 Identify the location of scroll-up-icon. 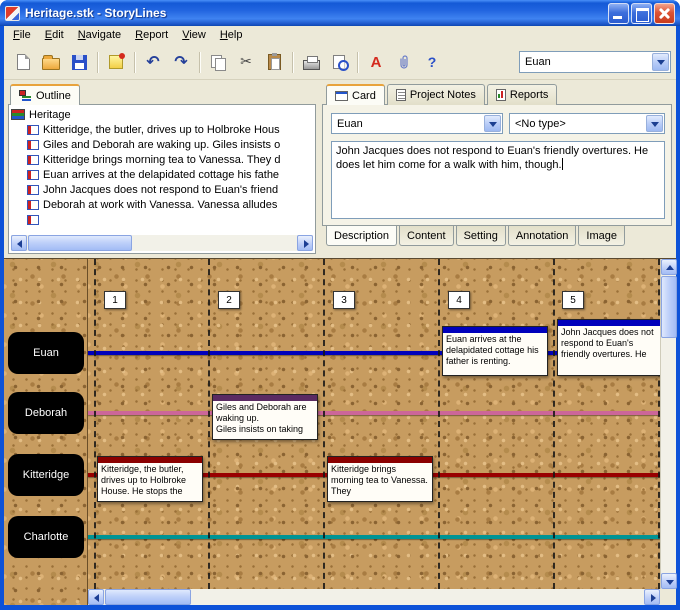
(669, 267).